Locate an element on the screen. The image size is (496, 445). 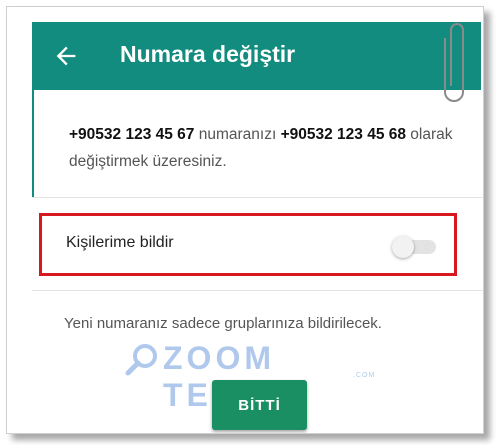
notify-contacts-toggle is located at coordinates (415, 246).